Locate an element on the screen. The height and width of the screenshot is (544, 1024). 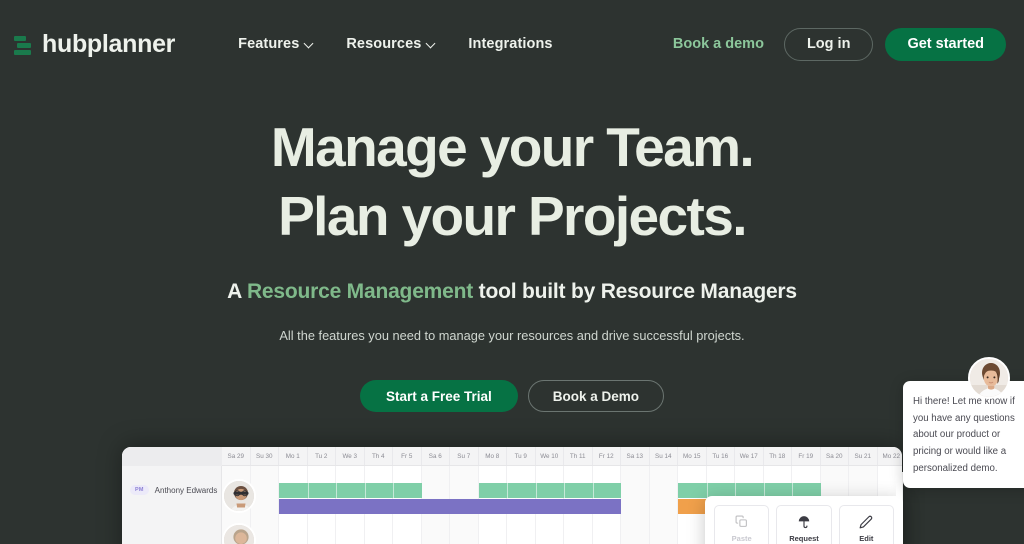
nav-item-resources: Resources is located at coordinates (391, 44).